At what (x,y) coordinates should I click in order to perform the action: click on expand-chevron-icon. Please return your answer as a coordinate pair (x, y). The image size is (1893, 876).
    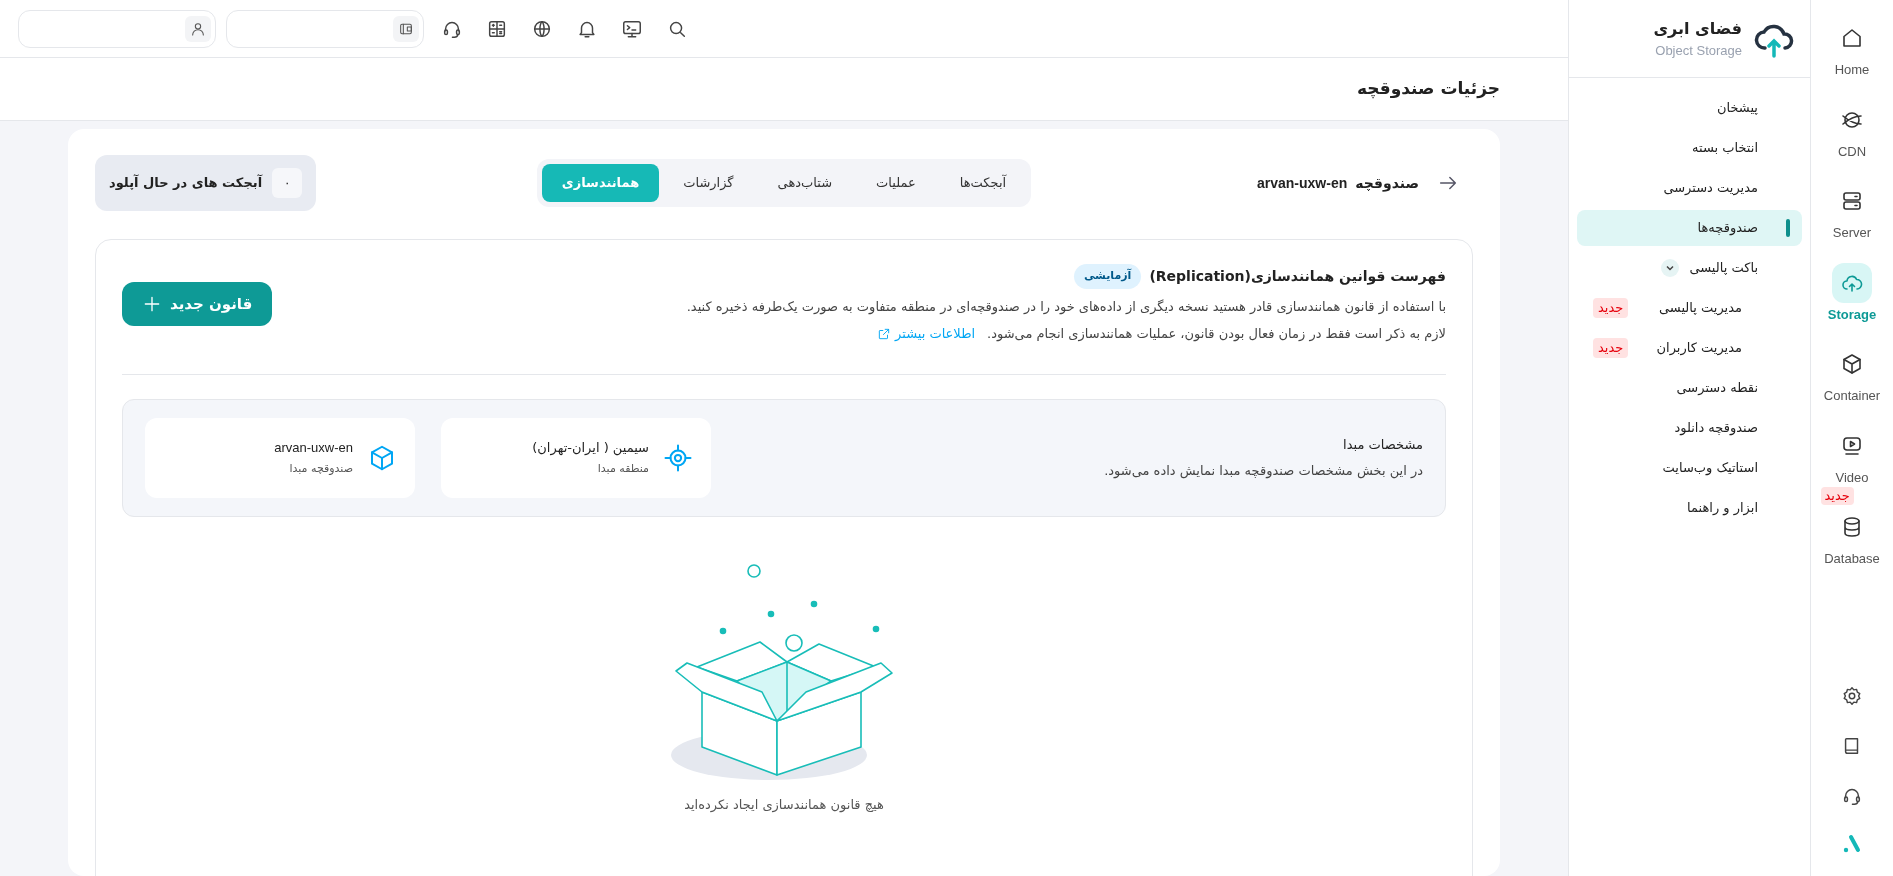
    Looking at the image, I should click on (1670, 268).